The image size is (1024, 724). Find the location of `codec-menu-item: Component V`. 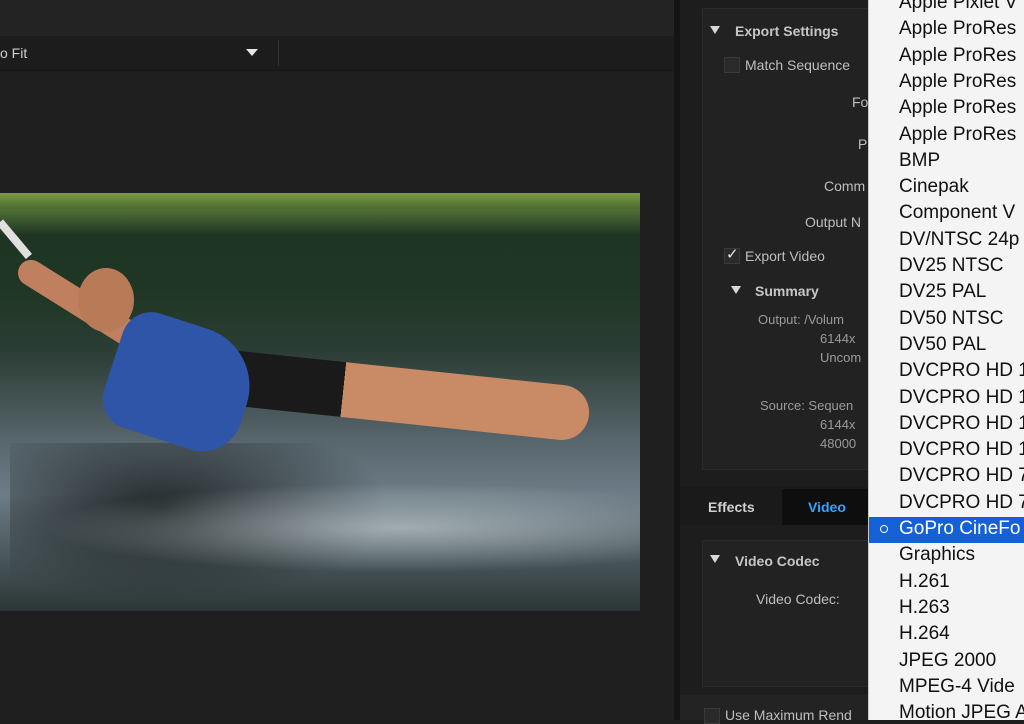

codec-menu-item: Component V is located at coordinates (946, 214).